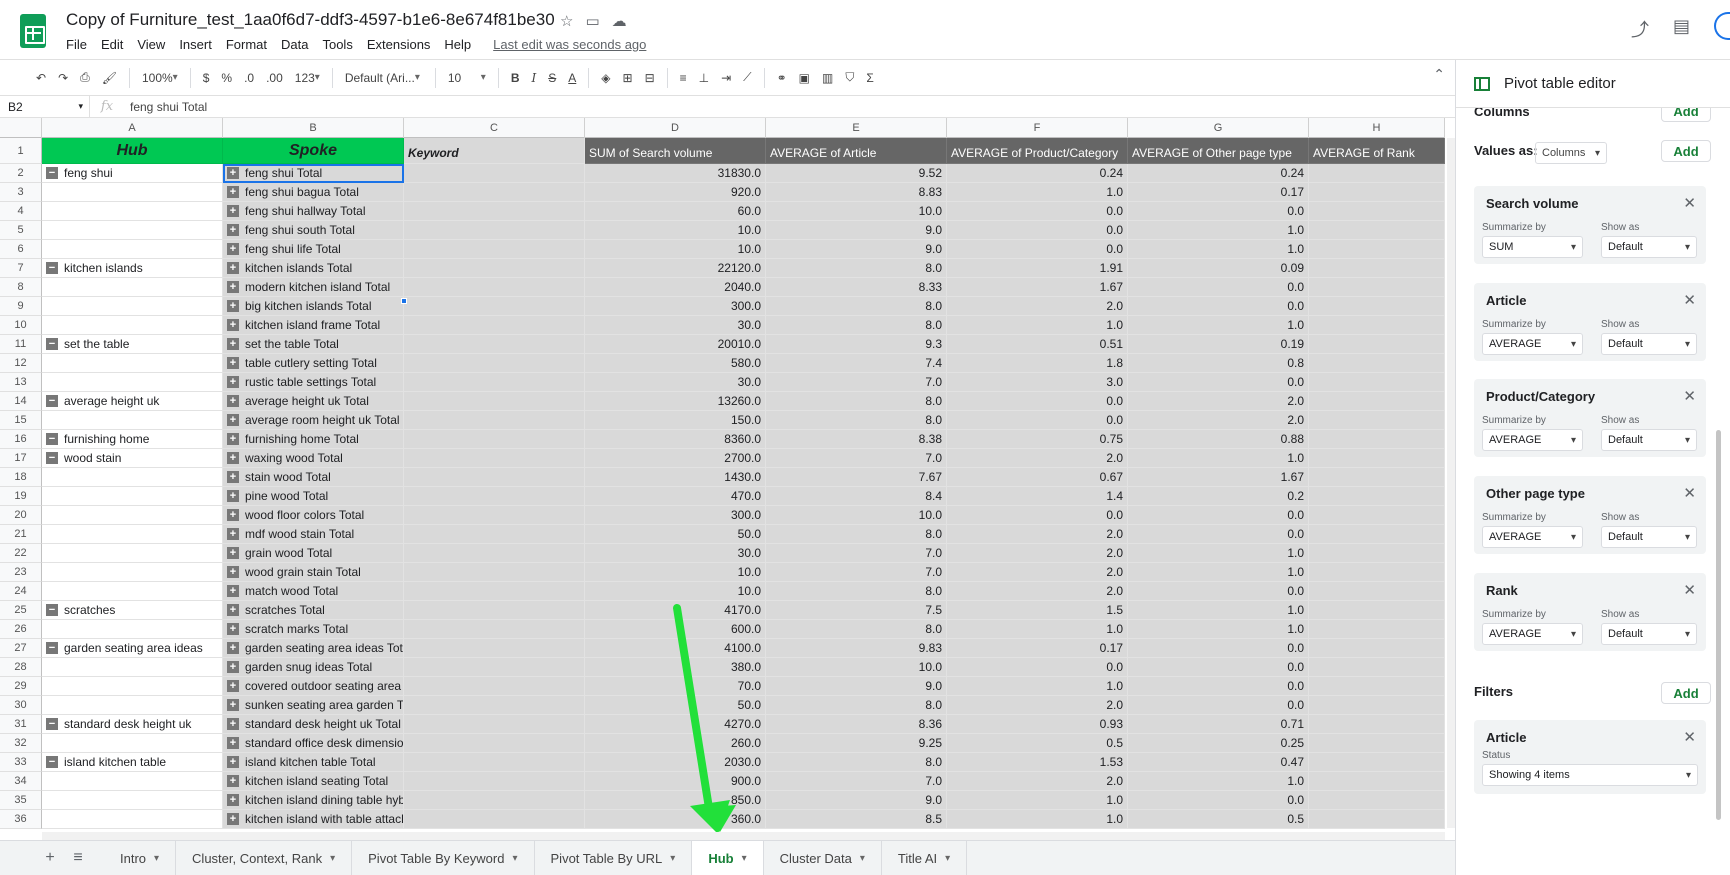 The height and width of the screenshot is (875, 1730). I want to click on more-formats-select: 123, so click(307, 78).